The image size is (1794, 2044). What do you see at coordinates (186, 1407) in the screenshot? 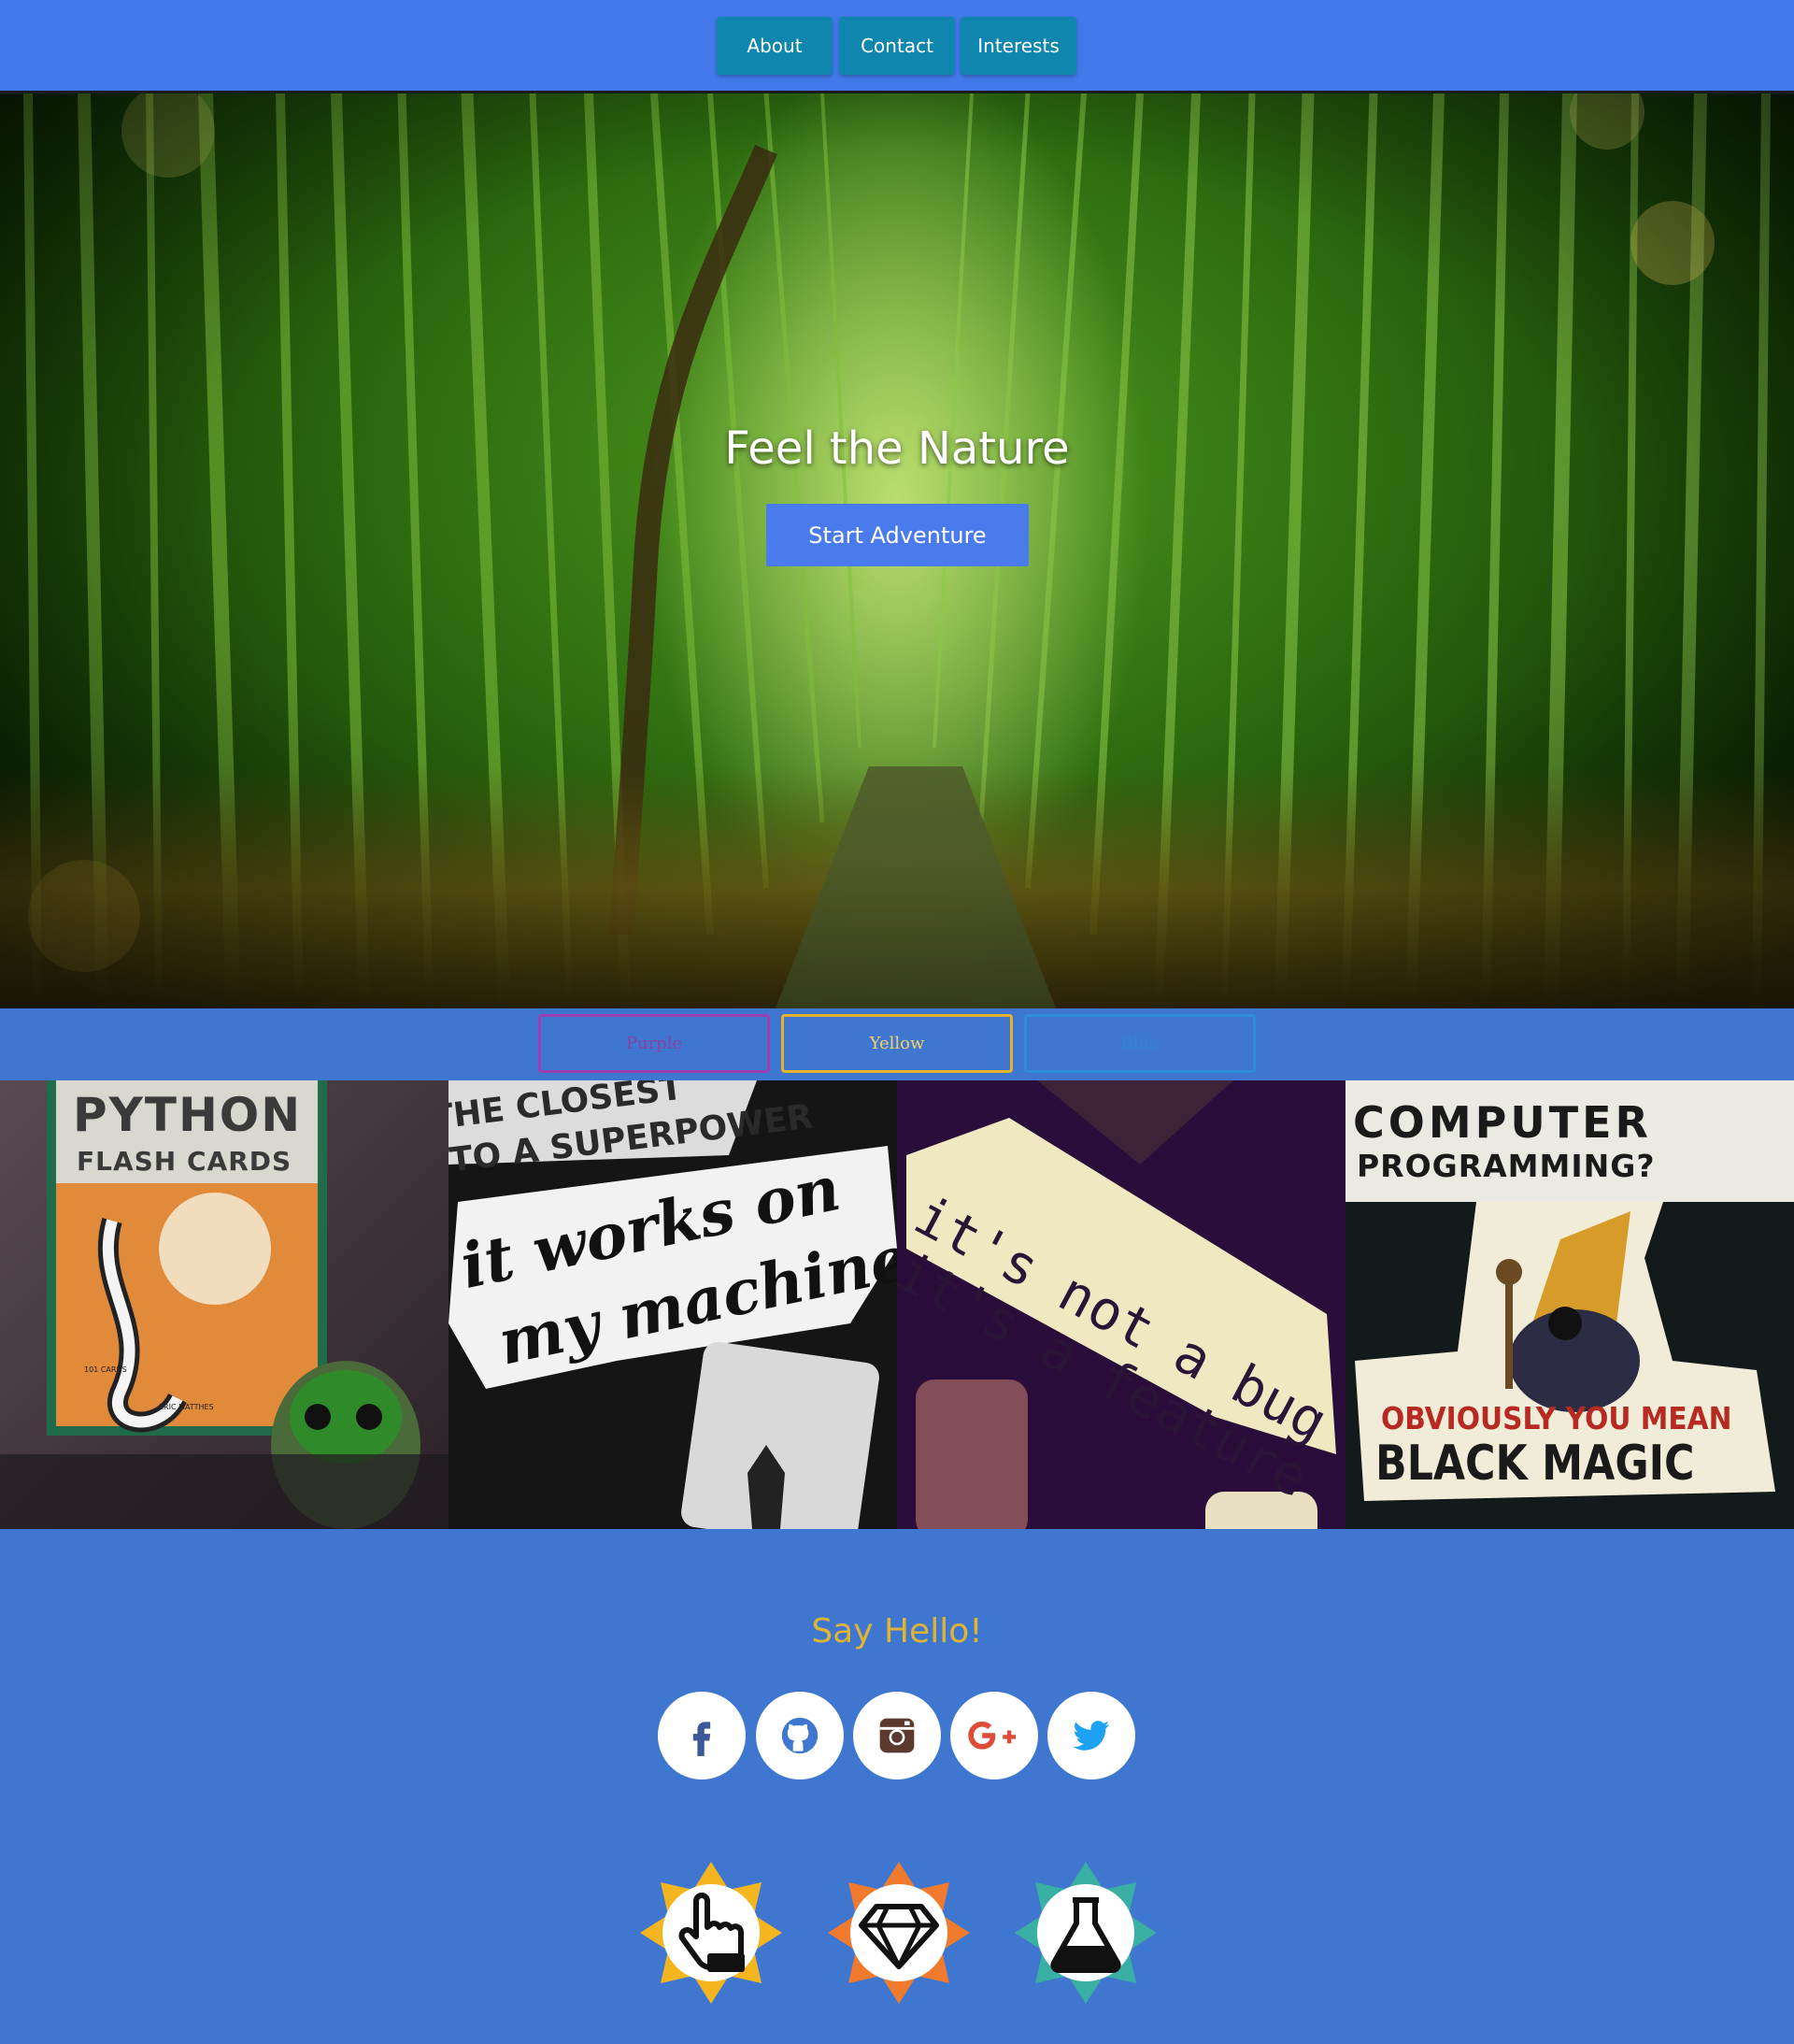
I see `photo-text: ERIC MATTHES` at bounding box center [186, 1407].